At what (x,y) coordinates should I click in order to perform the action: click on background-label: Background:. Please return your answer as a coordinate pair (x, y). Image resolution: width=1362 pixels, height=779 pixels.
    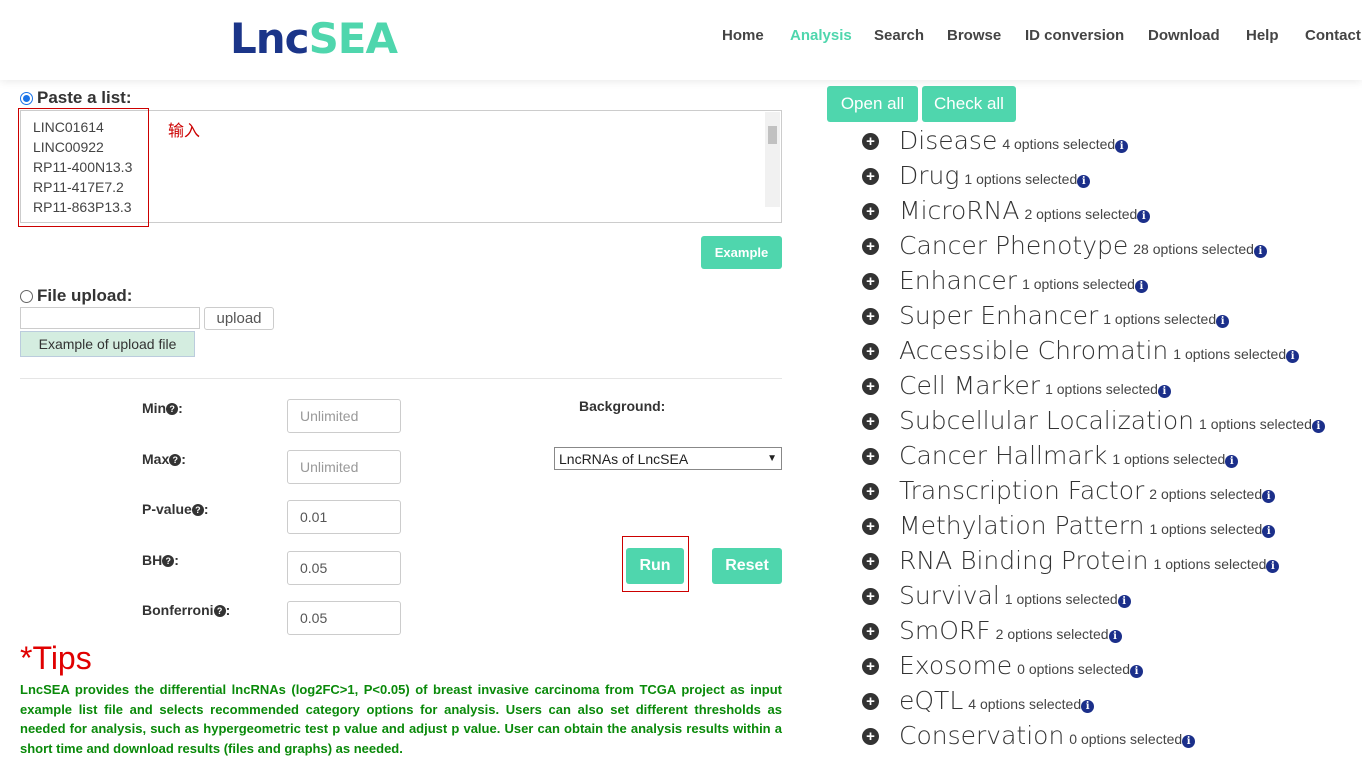
    Looking at the image, I should click on (622, 406).